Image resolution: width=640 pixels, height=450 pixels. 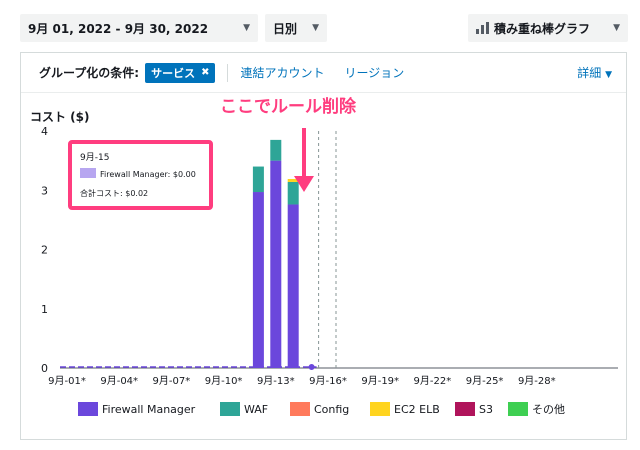 What do you see at coordinates (119, 381) in the screenshot?
I see `x-tick-label: 9月-04*` at bounding box center [119, 381].